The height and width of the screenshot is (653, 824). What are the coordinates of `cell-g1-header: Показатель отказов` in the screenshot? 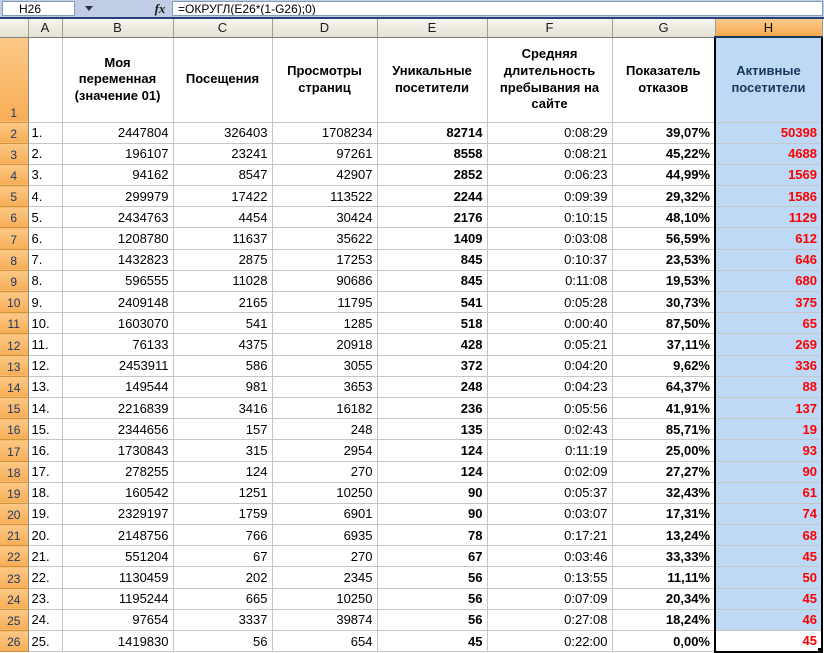 It's located at (664, 80).